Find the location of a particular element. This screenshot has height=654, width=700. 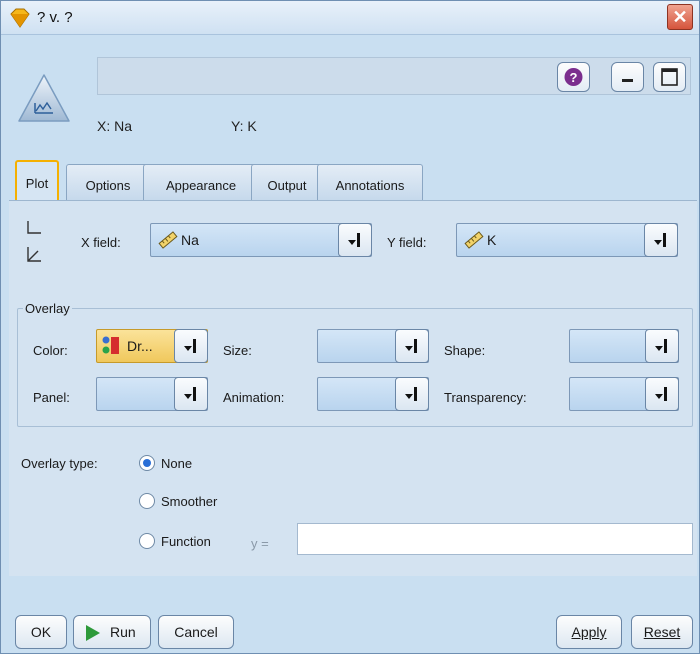

function-input is located at coordinates (495, 539).